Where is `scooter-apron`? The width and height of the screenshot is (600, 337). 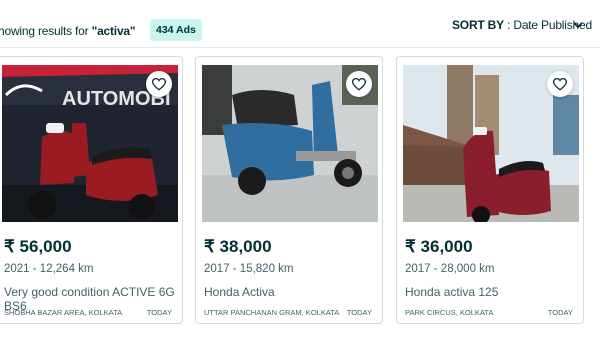 scooter-apron is located at coordinates (57, 157).